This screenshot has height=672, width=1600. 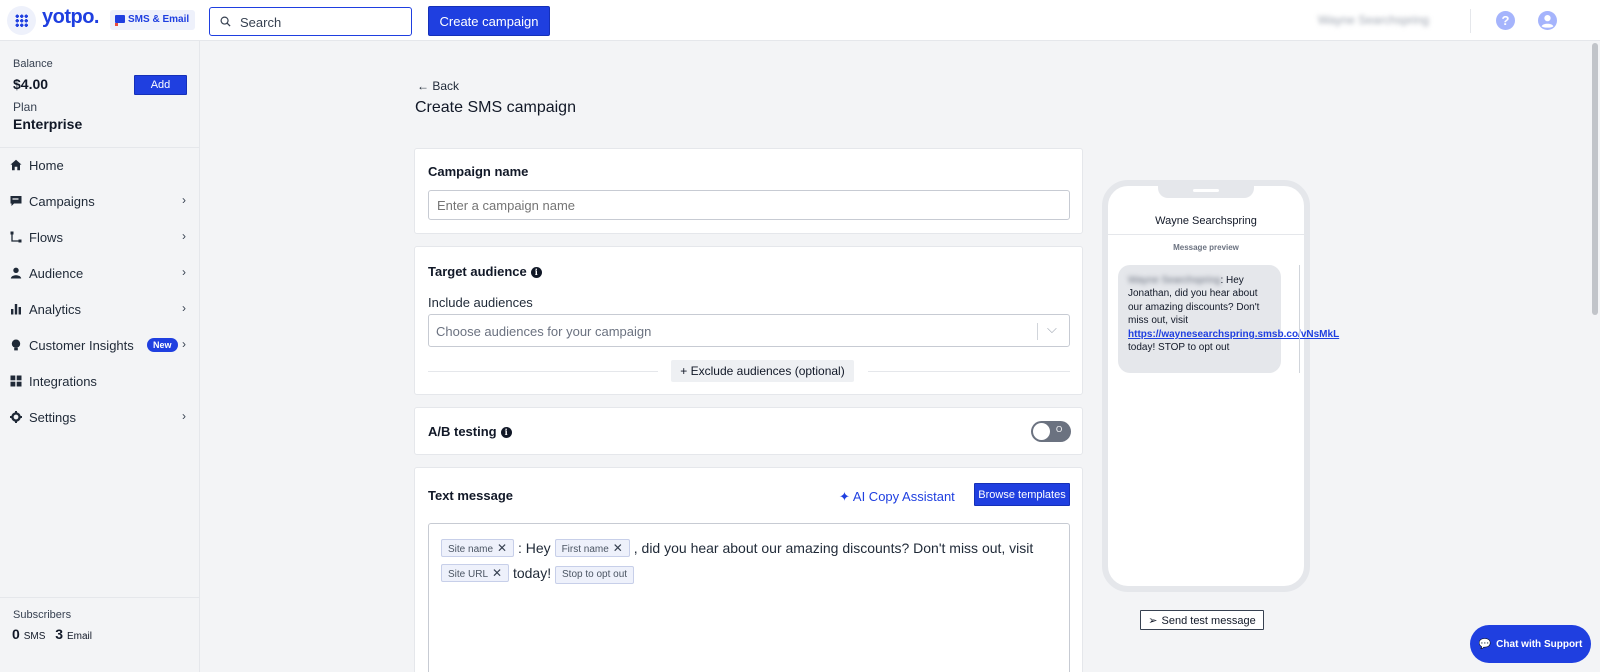 What do you see at coordinates (1539, 644) in the screenshot?
I see `chat-support-label: Chat with Support` at bounding box center [1539, 644].